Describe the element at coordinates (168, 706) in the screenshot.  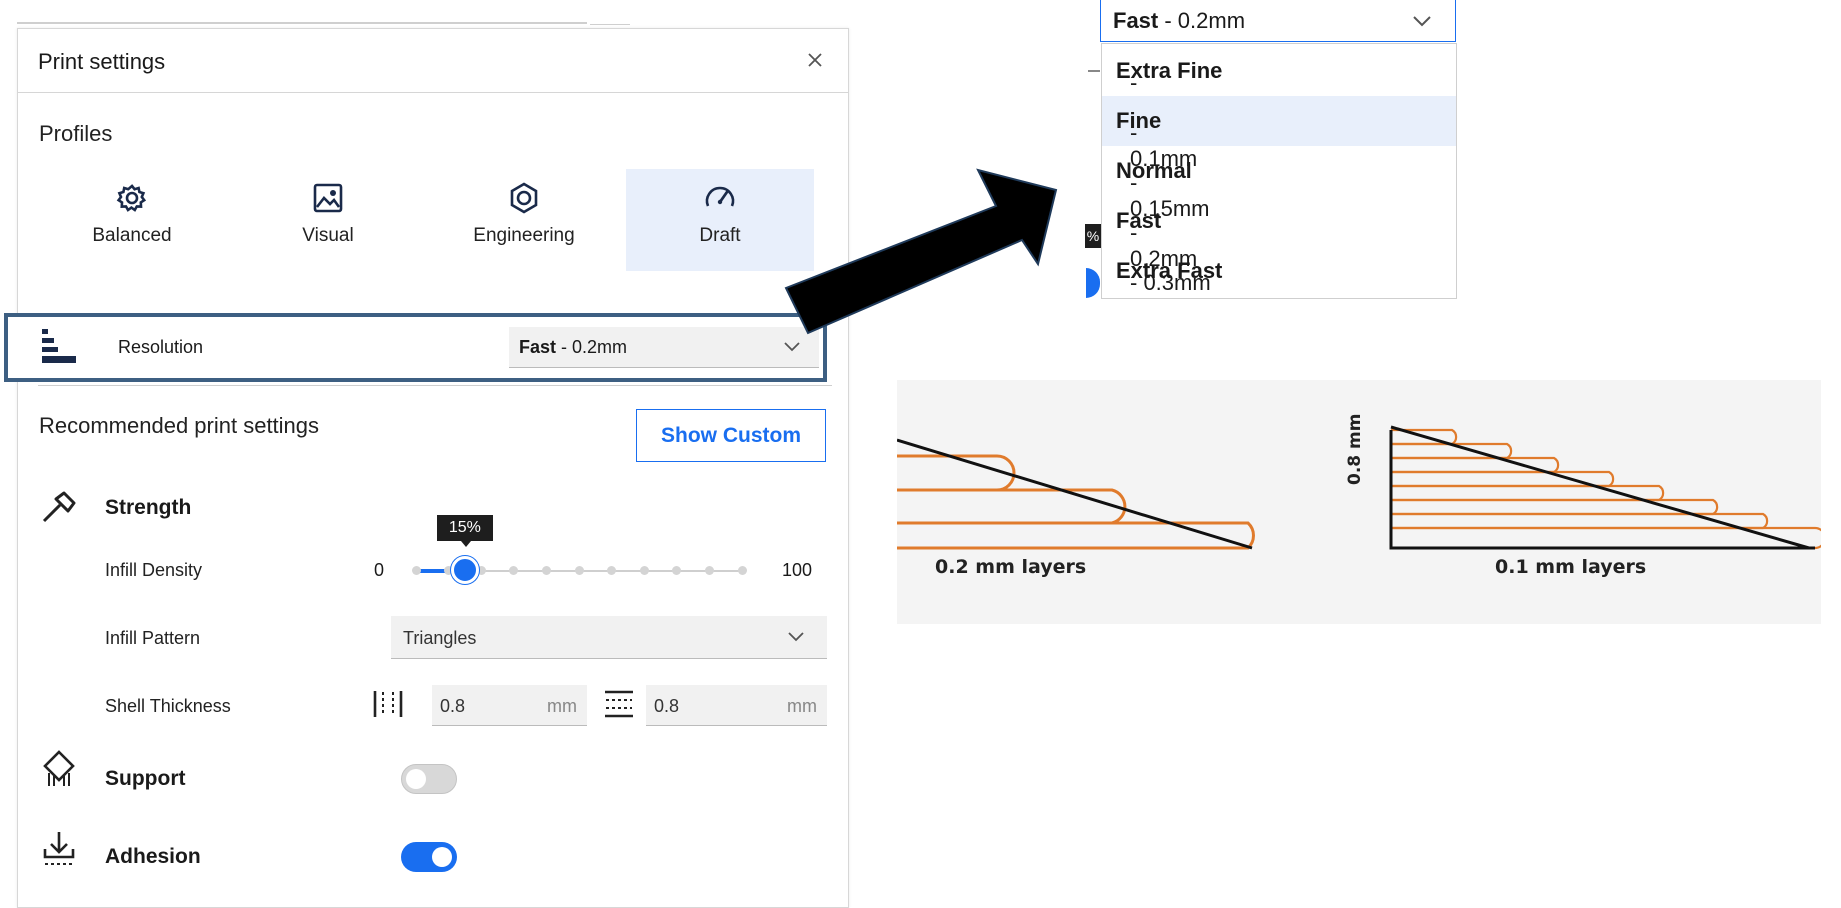
I see `shell-thickness-label: Shell Thickness` at that location.